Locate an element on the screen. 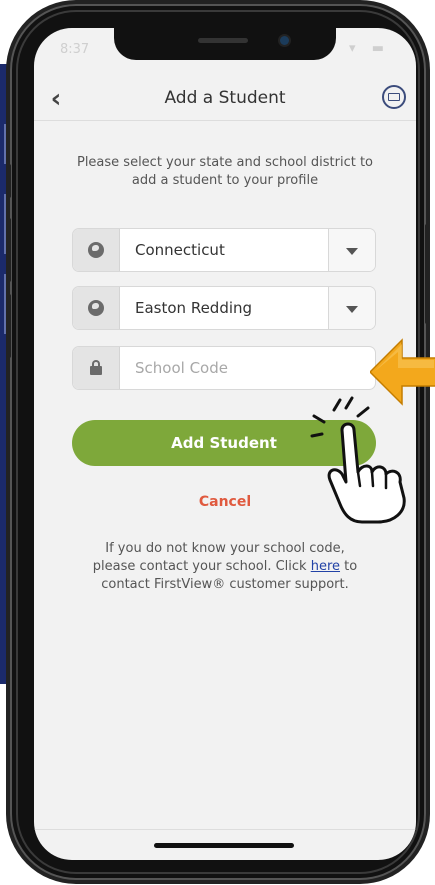 The width and height of the screenshot is (435, 885). state-value: Connecticut is located at coordinates (180, 250).